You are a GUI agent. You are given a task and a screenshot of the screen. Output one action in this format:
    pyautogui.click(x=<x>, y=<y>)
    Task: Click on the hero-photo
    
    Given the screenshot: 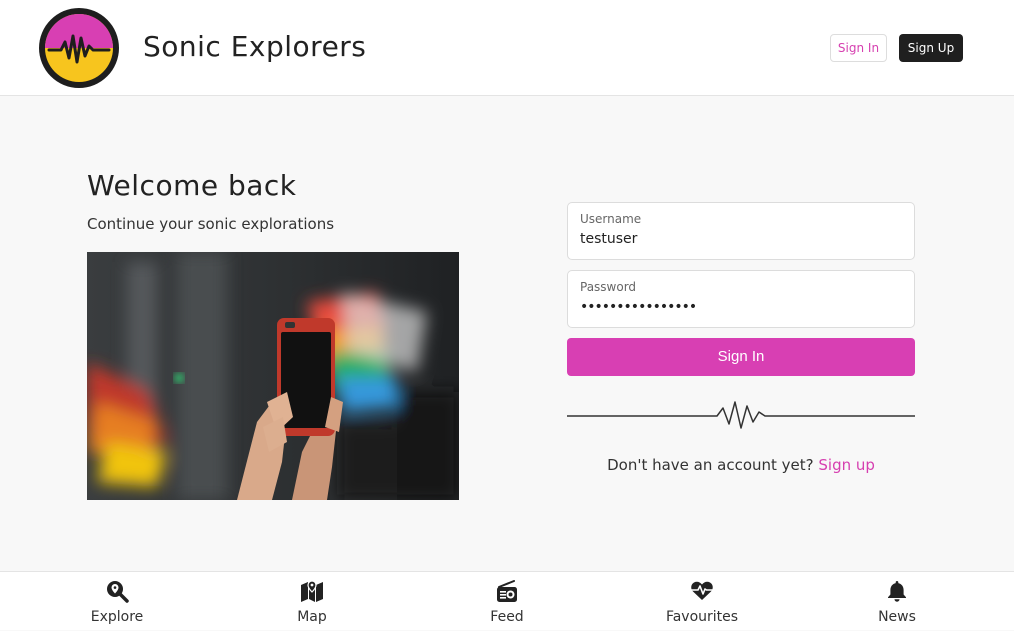 What is the action you would take?
    pyautogui.click(x=273, y=376)
    